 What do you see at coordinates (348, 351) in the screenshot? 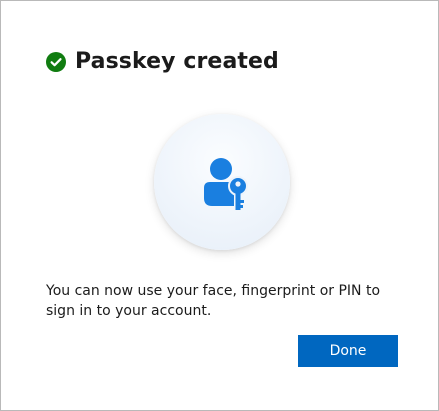
I see `done-button: Done` at bounding box center [348, 351].